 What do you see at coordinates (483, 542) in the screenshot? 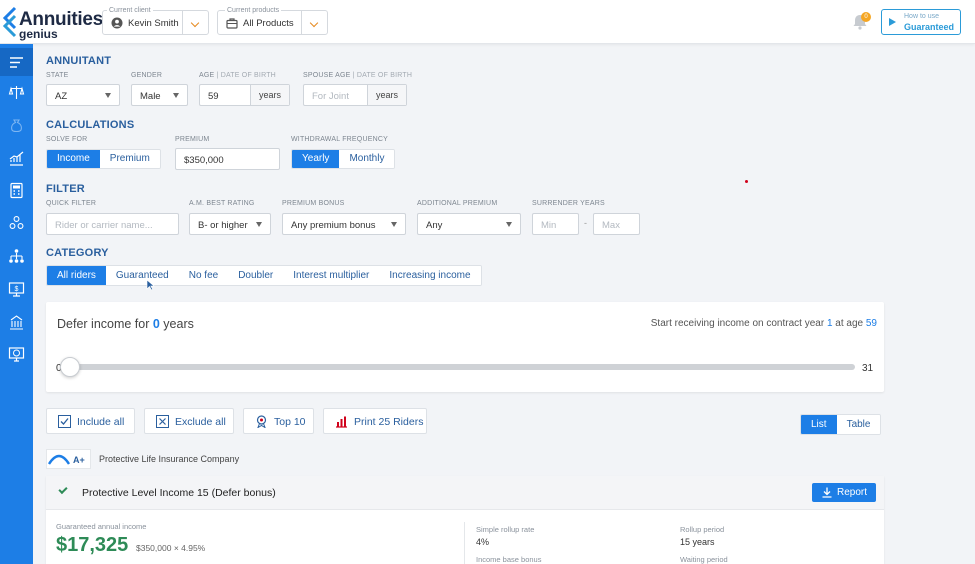
I see `stat-value: 4%` at bounding box center [483, 542].